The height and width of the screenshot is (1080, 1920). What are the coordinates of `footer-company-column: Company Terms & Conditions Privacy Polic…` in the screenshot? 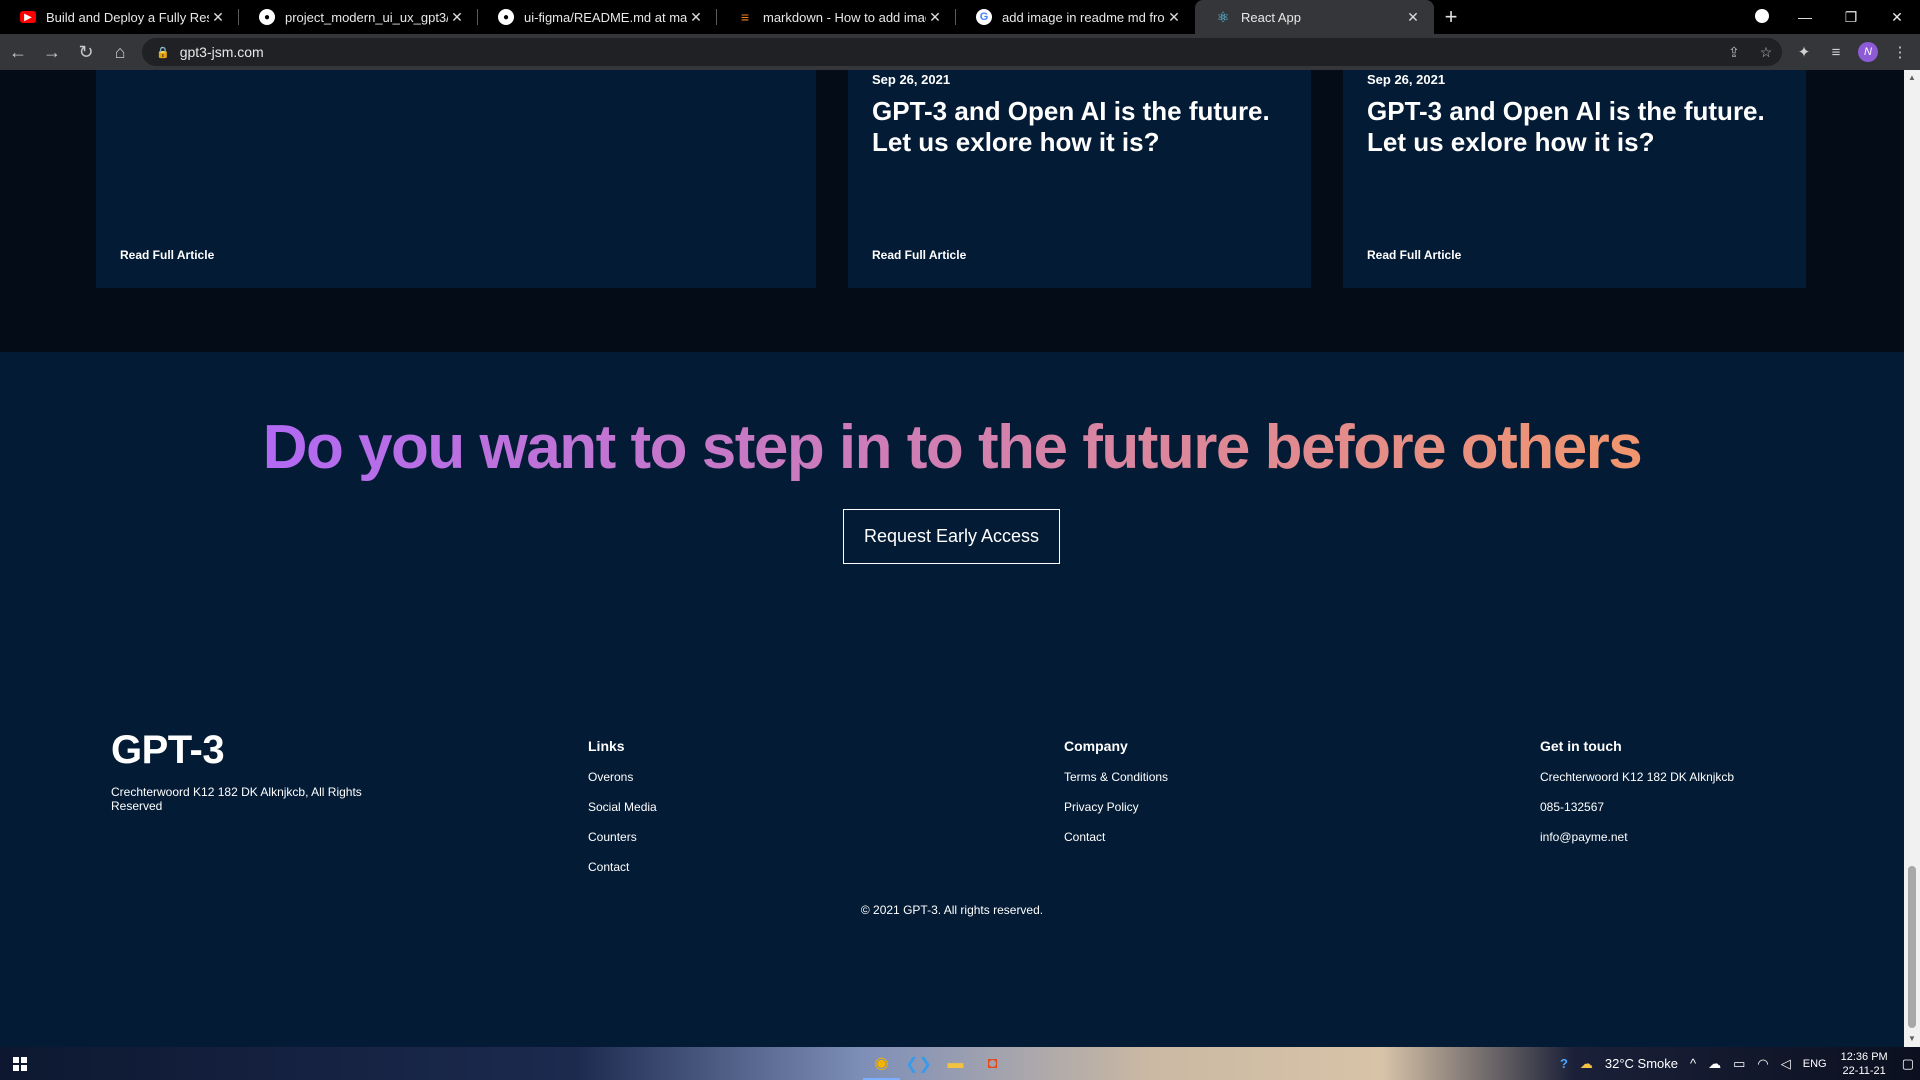 It's located at (1116, 799).